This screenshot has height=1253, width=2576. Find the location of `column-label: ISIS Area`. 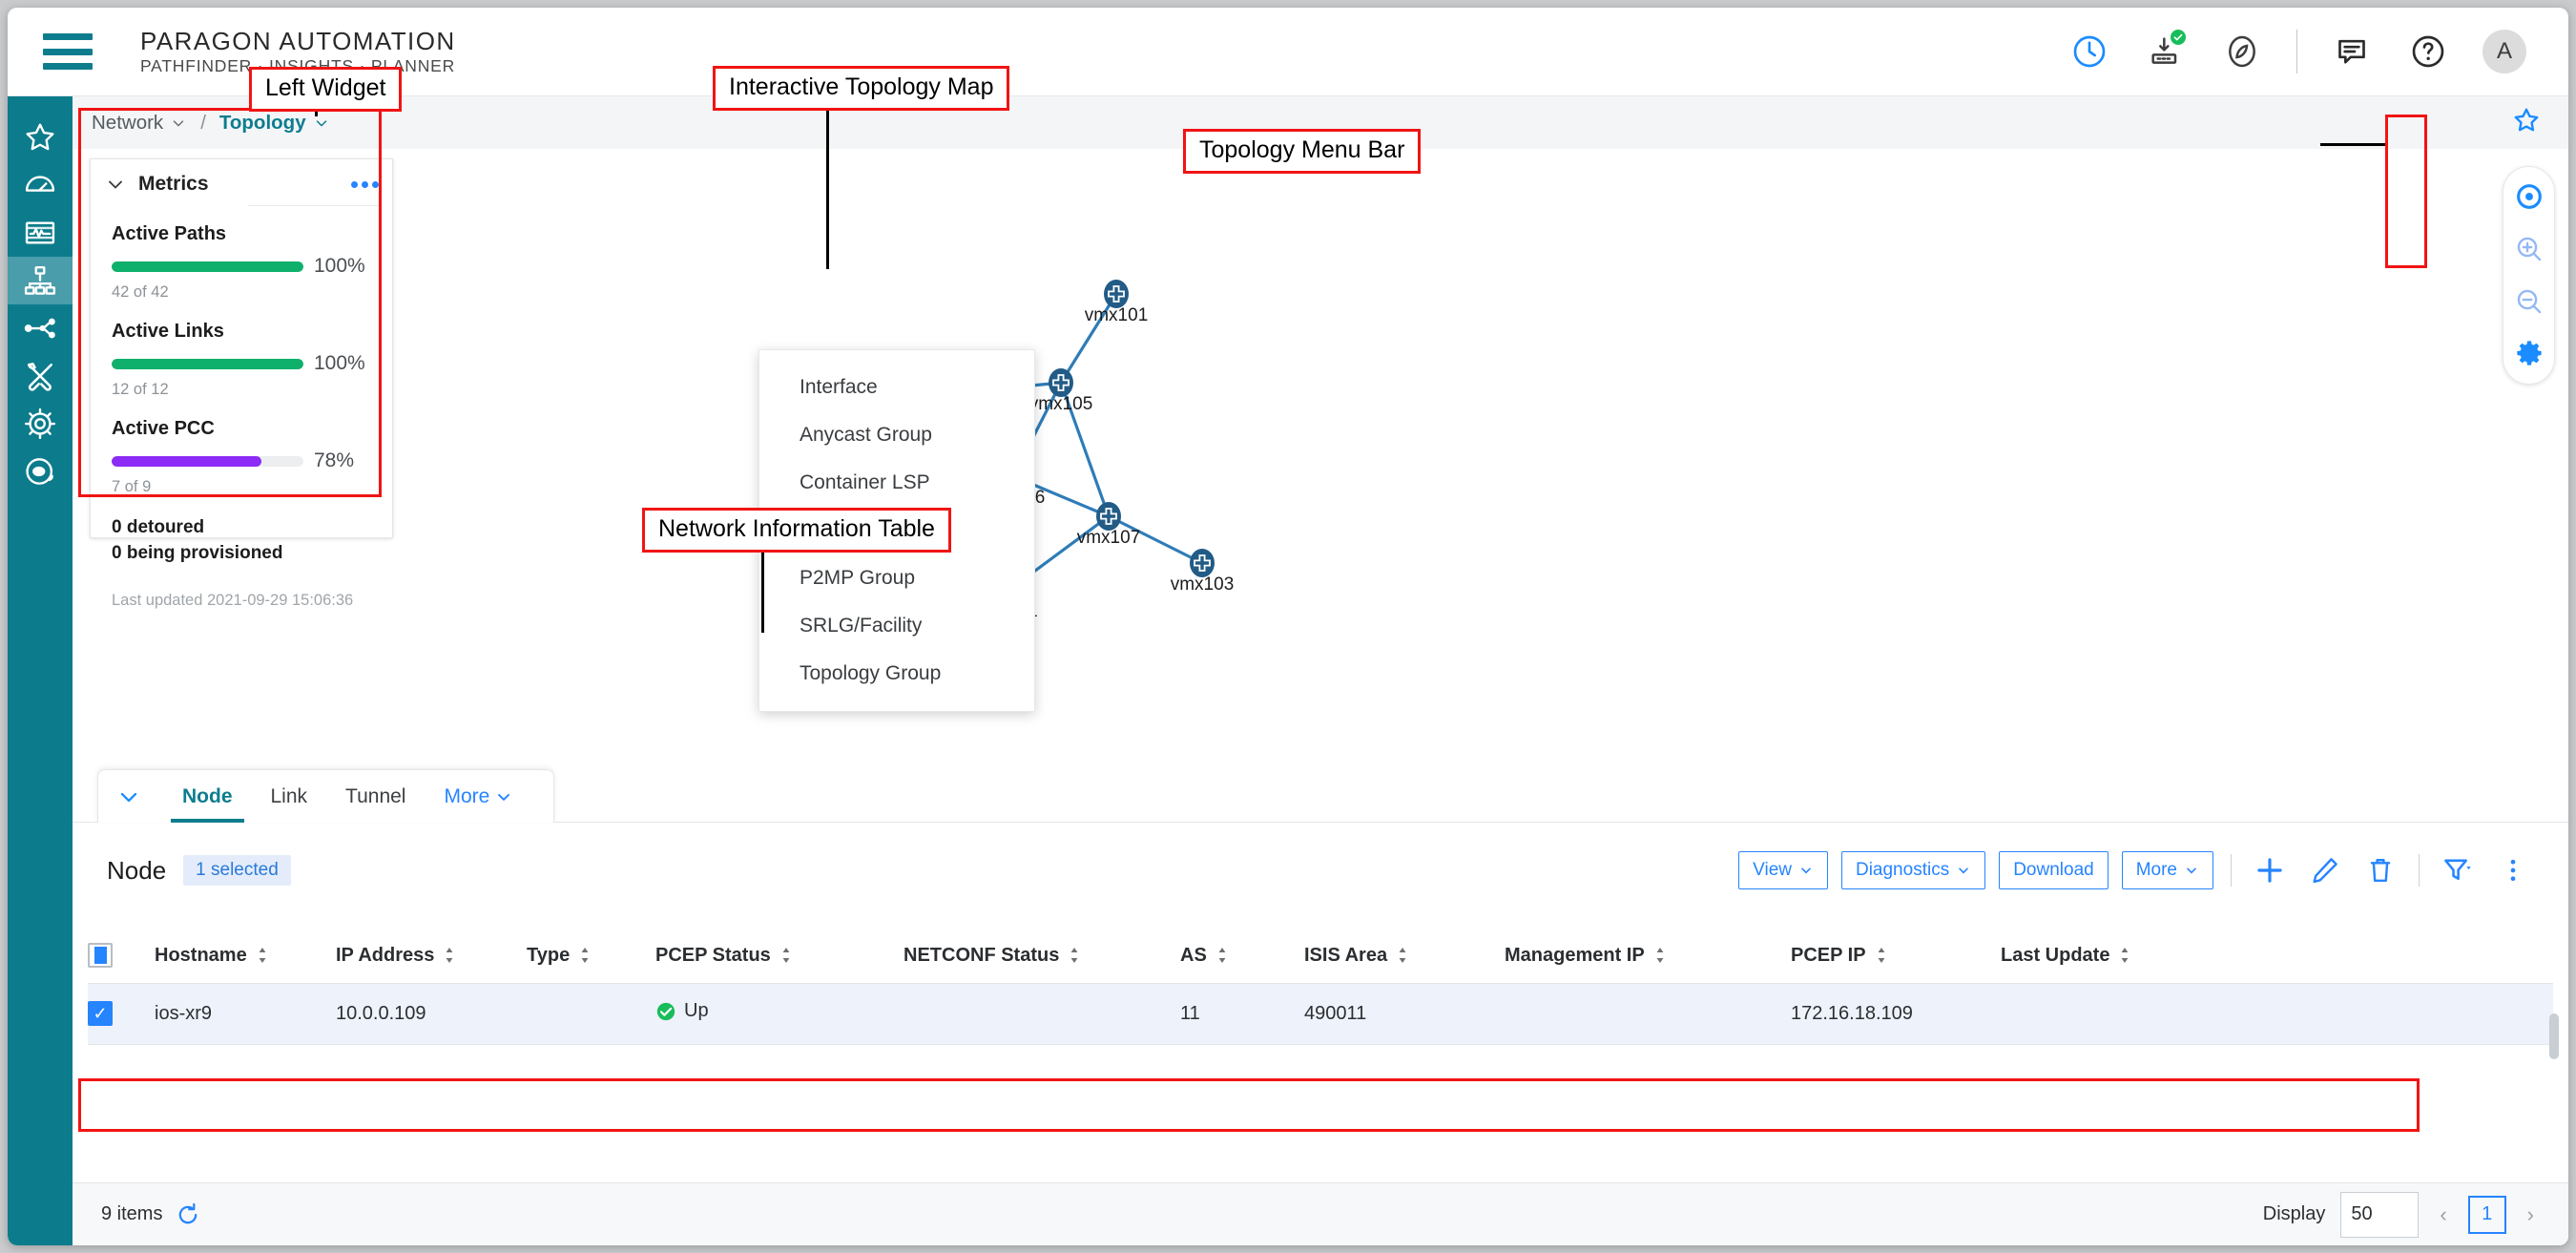

column-label: ISIS Area is located at coordinates (1346, 955).